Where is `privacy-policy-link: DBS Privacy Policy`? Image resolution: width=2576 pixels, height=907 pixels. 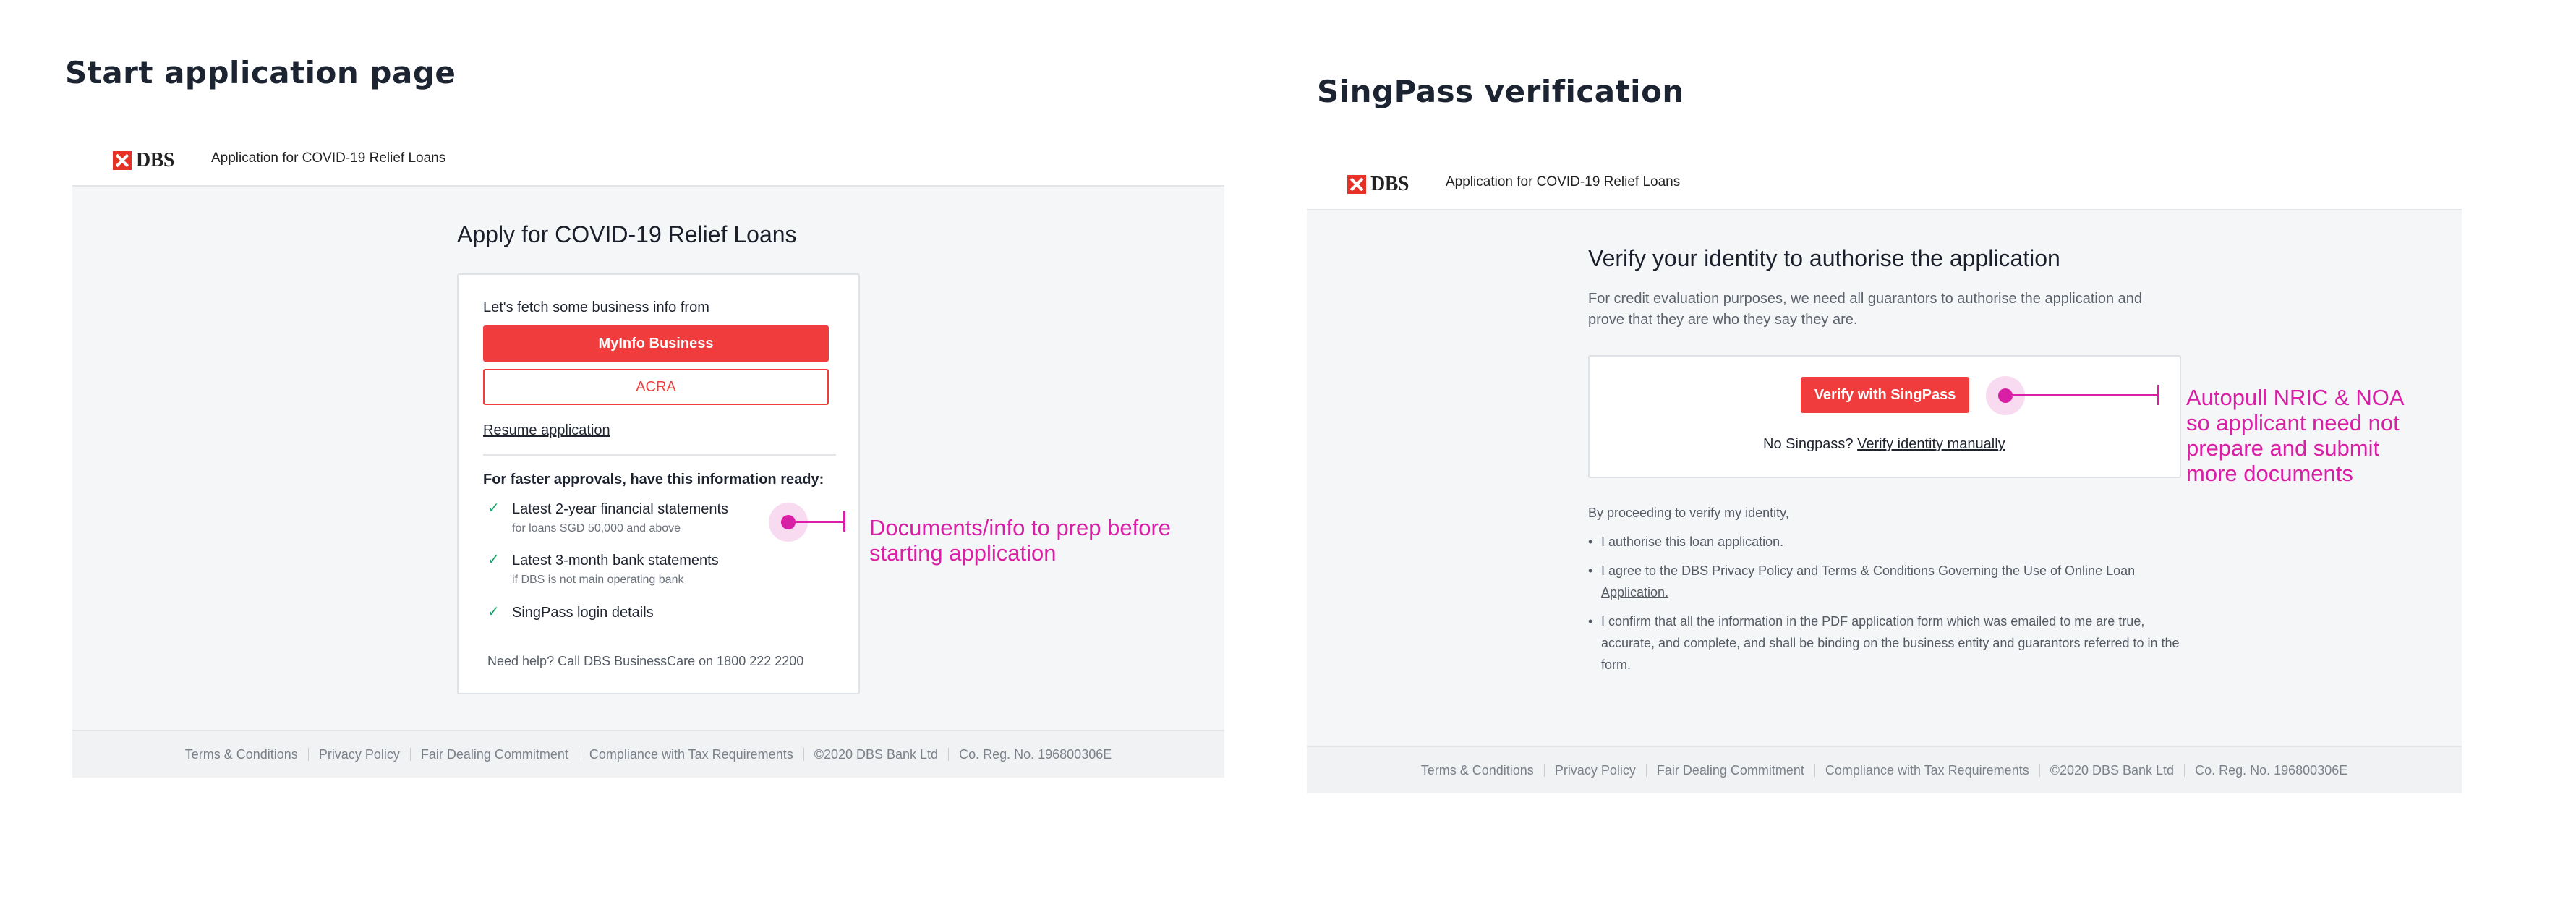 privacy-policy-link: DBS Privacy Policy is located at coordinates (1737, 571).